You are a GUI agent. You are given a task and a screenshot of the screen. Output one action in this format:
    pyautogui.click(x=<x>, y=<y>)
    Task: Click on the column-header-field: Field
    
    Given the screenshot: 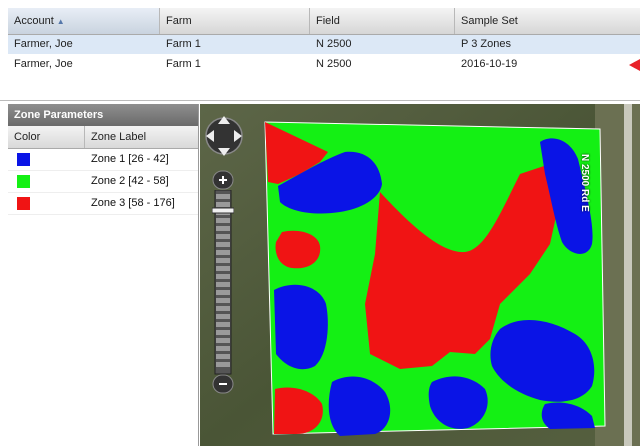 What is the action you would take?
    pyautogui.click(x=382, y=21)
    